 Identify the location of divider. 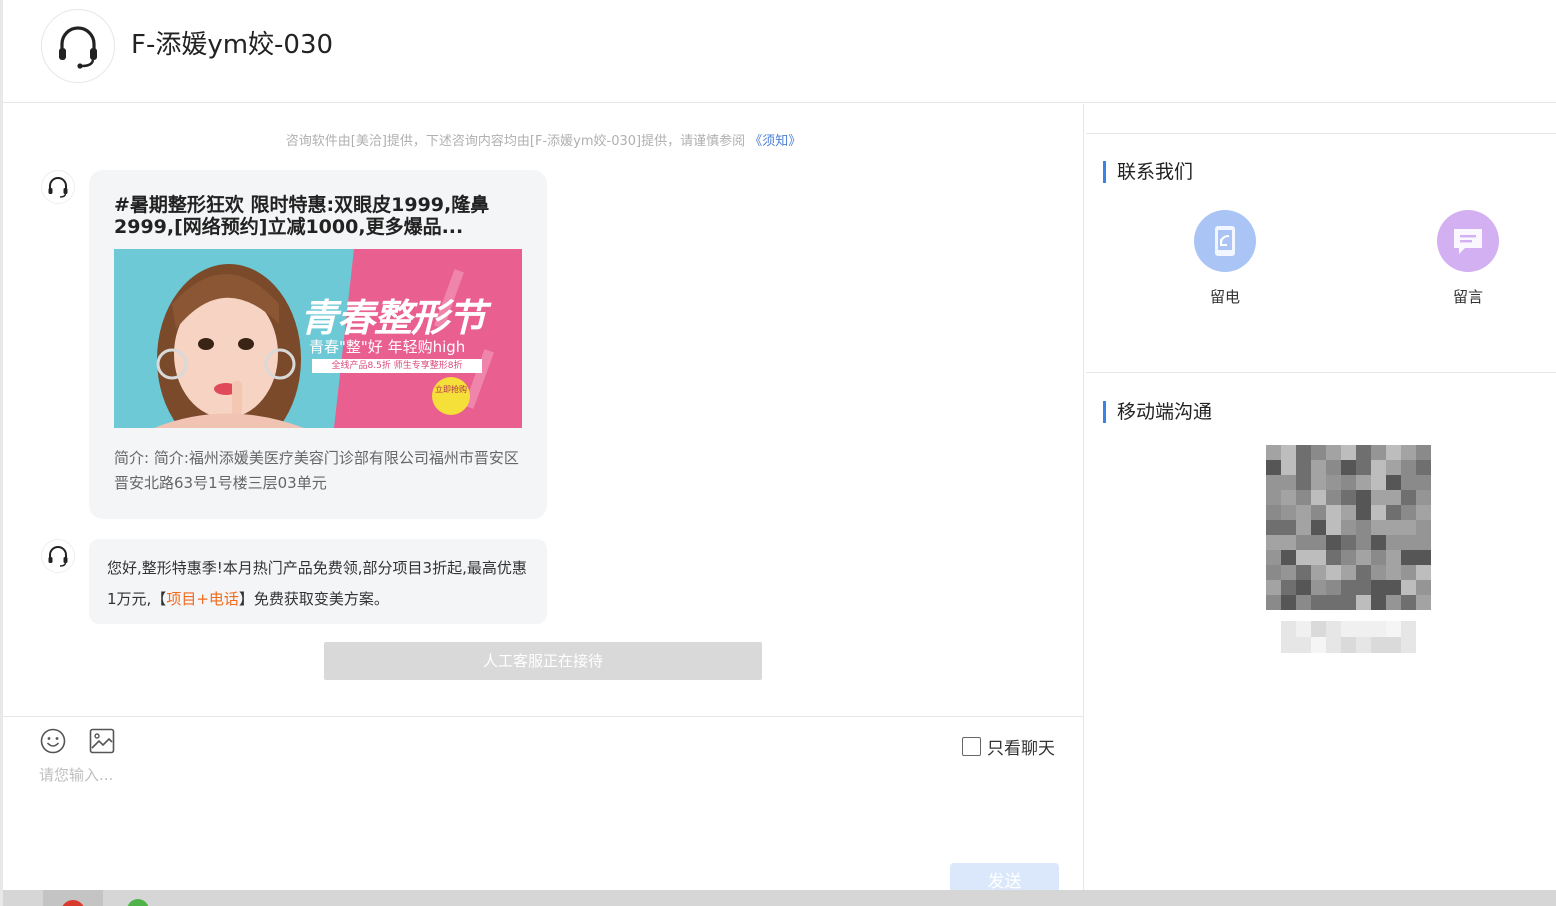
(1321, 372).